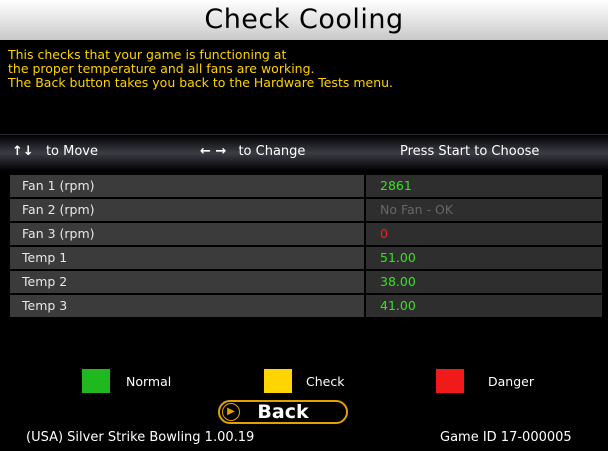 This screenshot has height=451, width=608. I want to click on change-hint: ← → to Change, so click(252, 151).